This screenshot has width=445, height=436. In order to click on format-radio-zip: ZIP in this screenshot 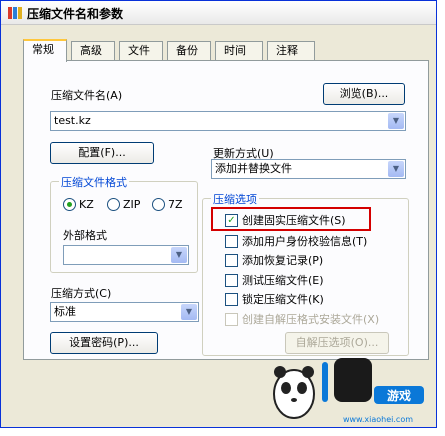, I will do `click(123, 204)`.